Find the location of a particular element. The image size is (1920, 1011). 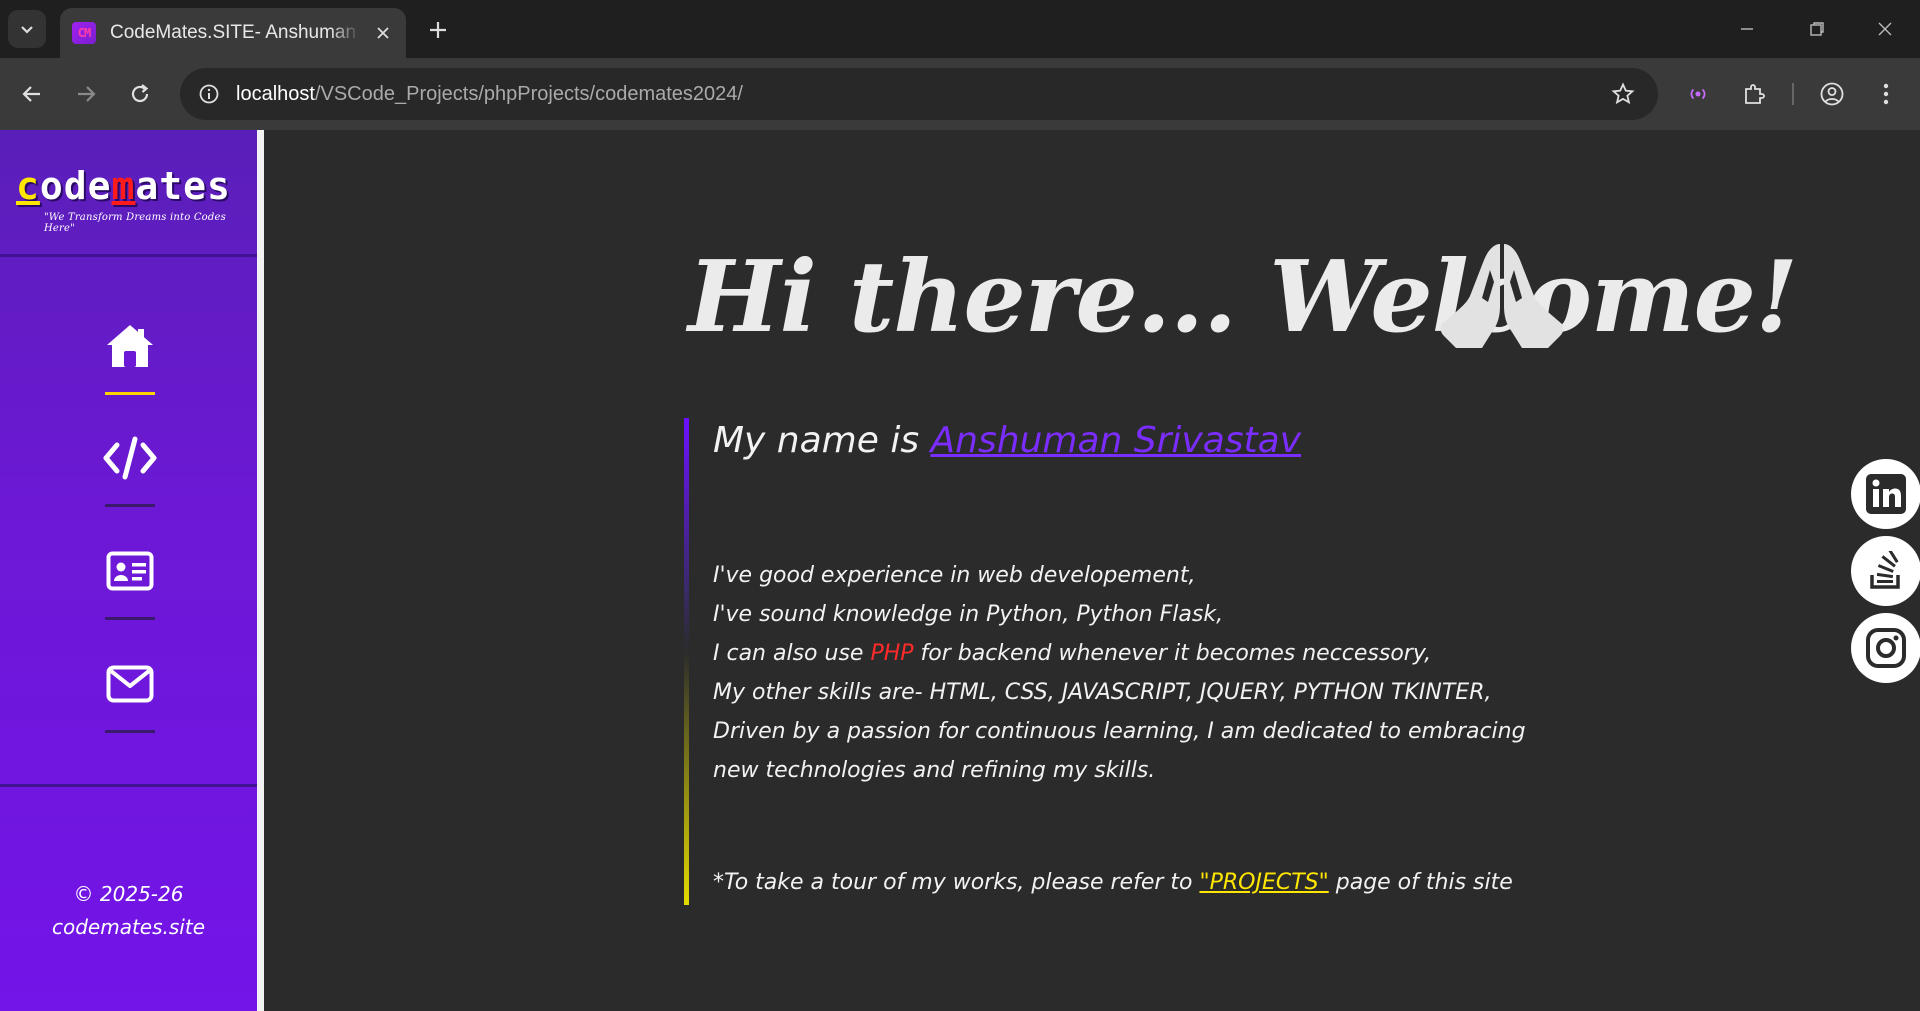

linkedin-icon is located at coordinates (1886, 494).